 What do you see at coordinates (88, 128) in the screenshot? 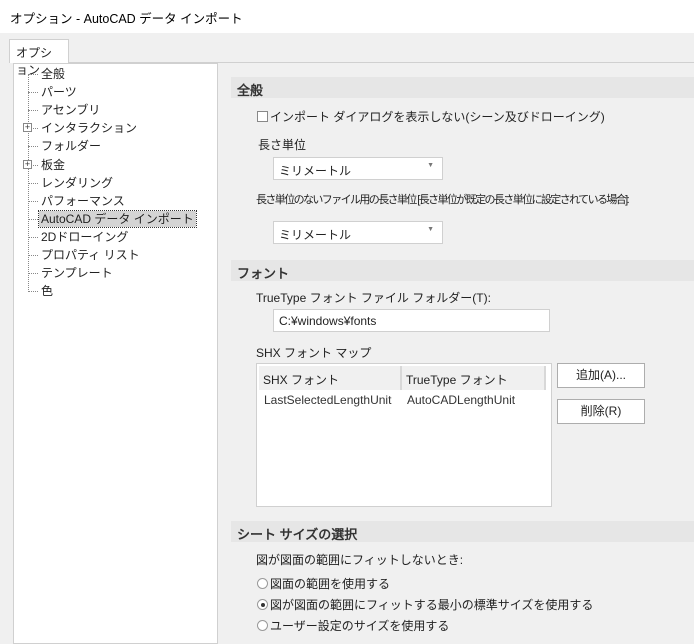
I see `tree-item: インタラクション` at bounding box center [88, 128].